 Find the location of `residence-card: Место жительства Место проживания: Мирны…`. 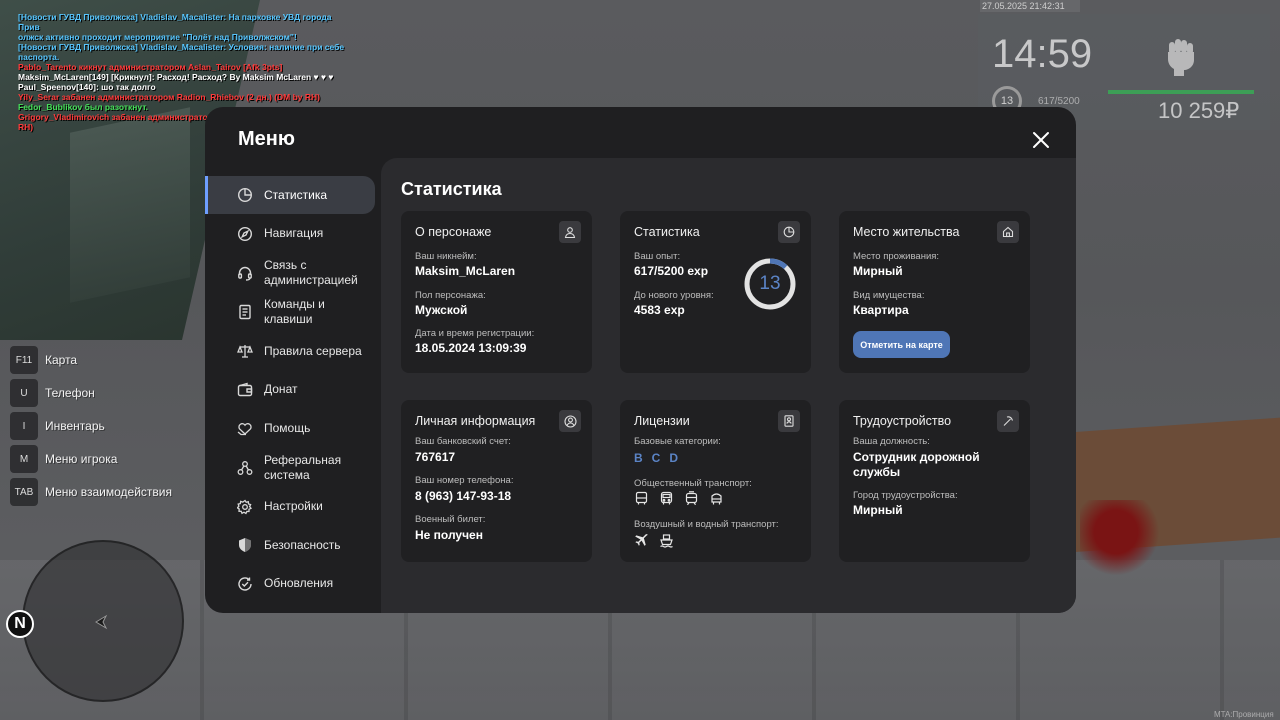

residence-card: Место жительства Место проживания: Мирны… is located at coordinates (934, 292).